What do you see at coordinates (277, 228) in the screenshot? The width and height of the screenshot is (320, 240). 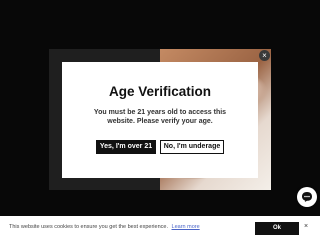 I see `cookie-ok-button: Ok` at bounding box center [277, 228].